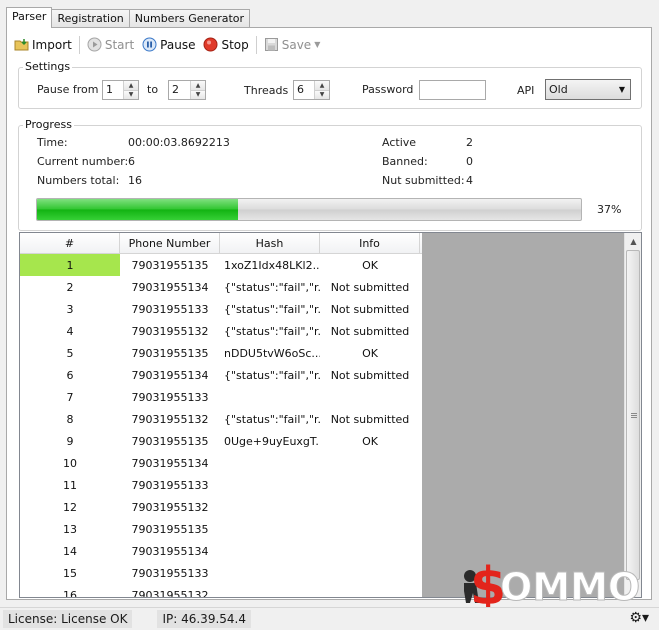  I want to click on row-index-cell: 14, so click(70, 551).